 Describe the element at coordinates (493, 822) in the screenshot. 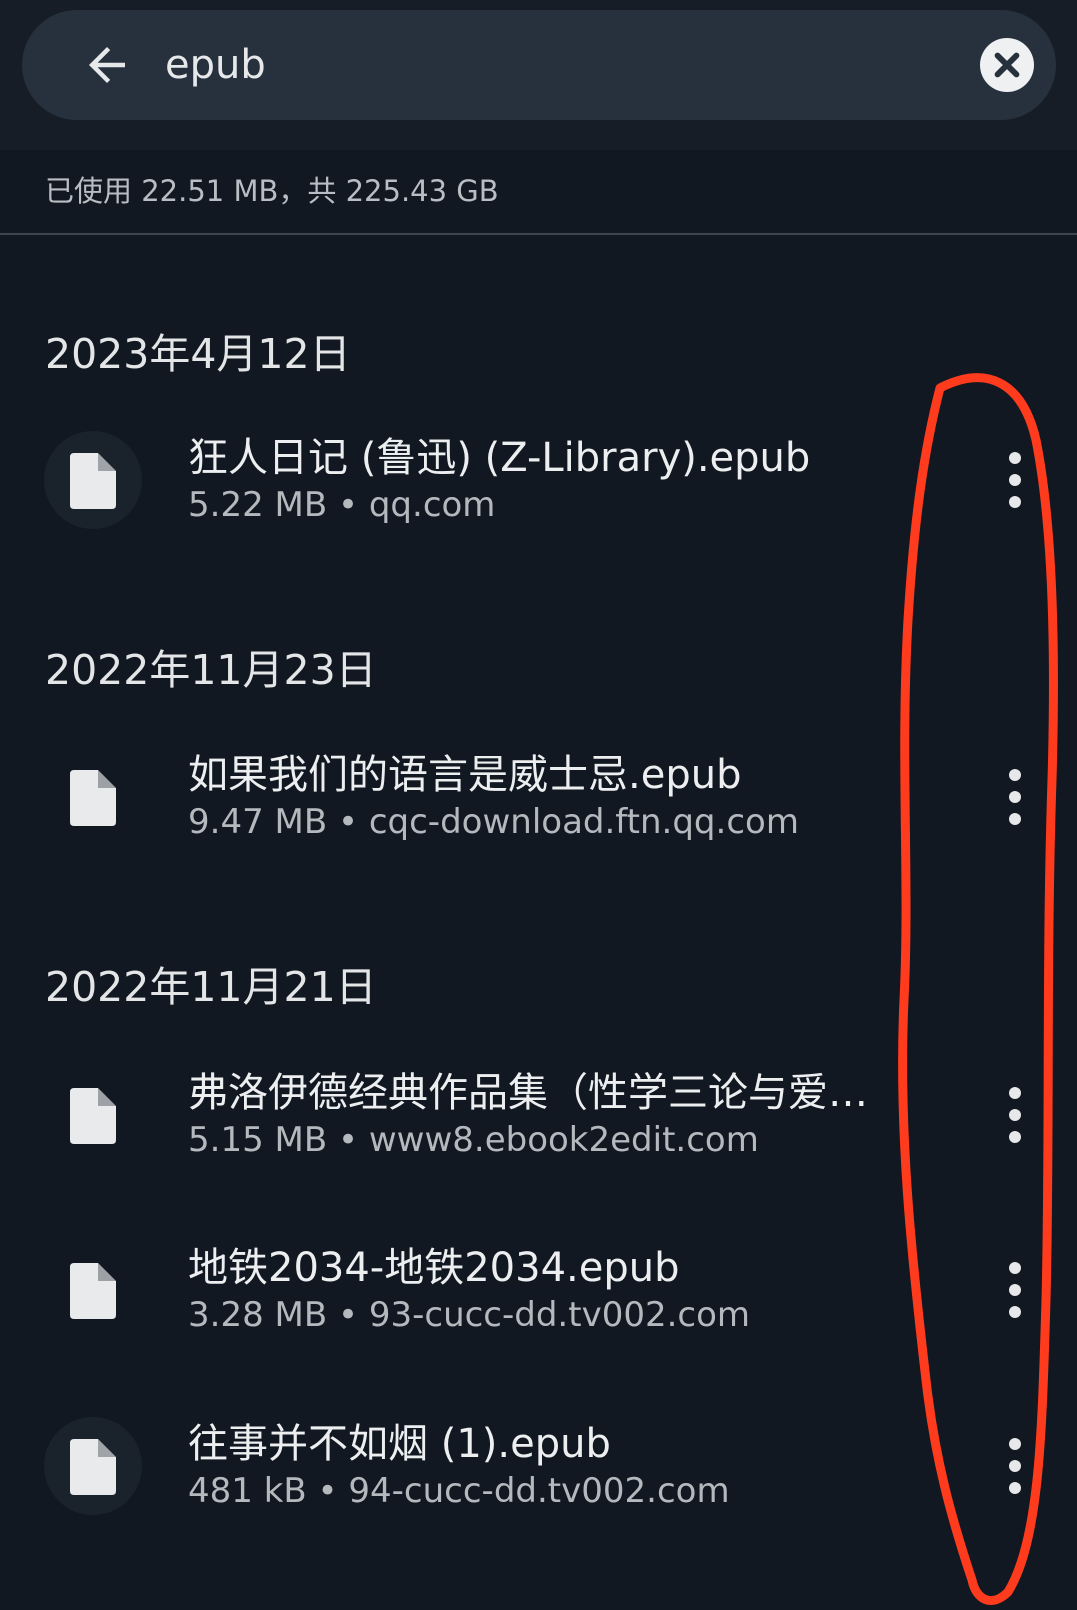

I see `file-meta: 9.47 MB • cqc-download.ftn.qq.com` at that location.